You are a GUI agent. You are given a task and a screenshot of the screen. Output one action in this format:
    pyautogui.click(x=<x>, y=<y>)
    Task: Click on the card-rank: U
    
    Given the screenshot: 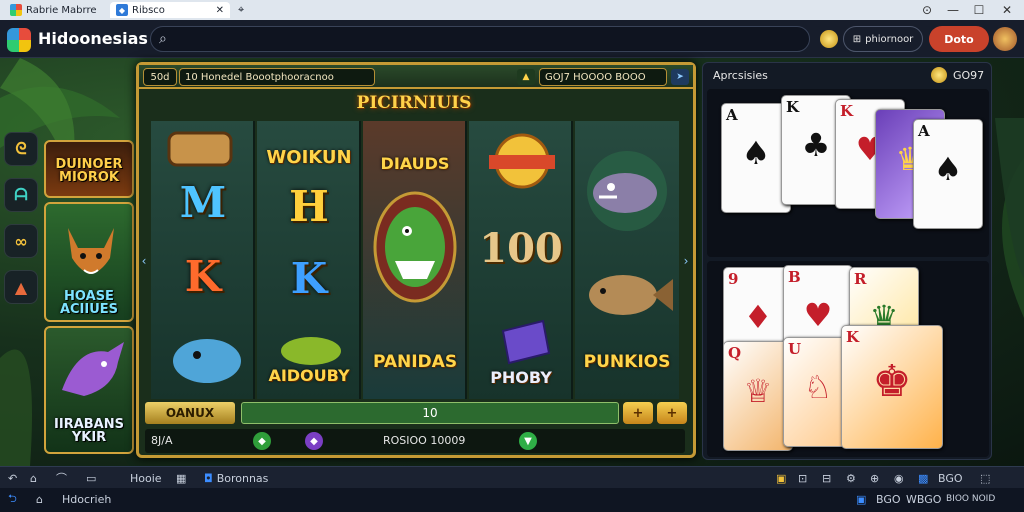 What is the action you would take?
    pyautogui.click(x=795, y=349)
    